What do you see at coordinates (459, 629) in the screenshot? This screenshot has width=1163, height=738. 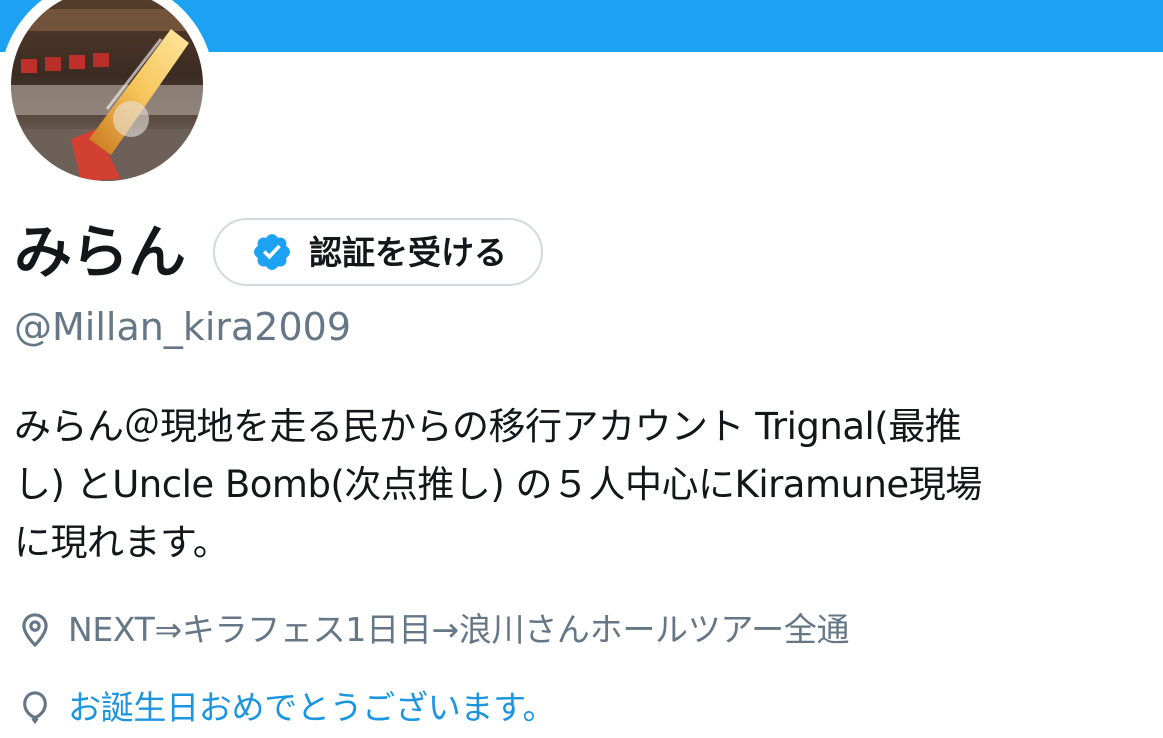 I see `location-text: NEXT⇒キラフェス1日目→浪川さんホールツアー全通` at bounding box center [459, 629].